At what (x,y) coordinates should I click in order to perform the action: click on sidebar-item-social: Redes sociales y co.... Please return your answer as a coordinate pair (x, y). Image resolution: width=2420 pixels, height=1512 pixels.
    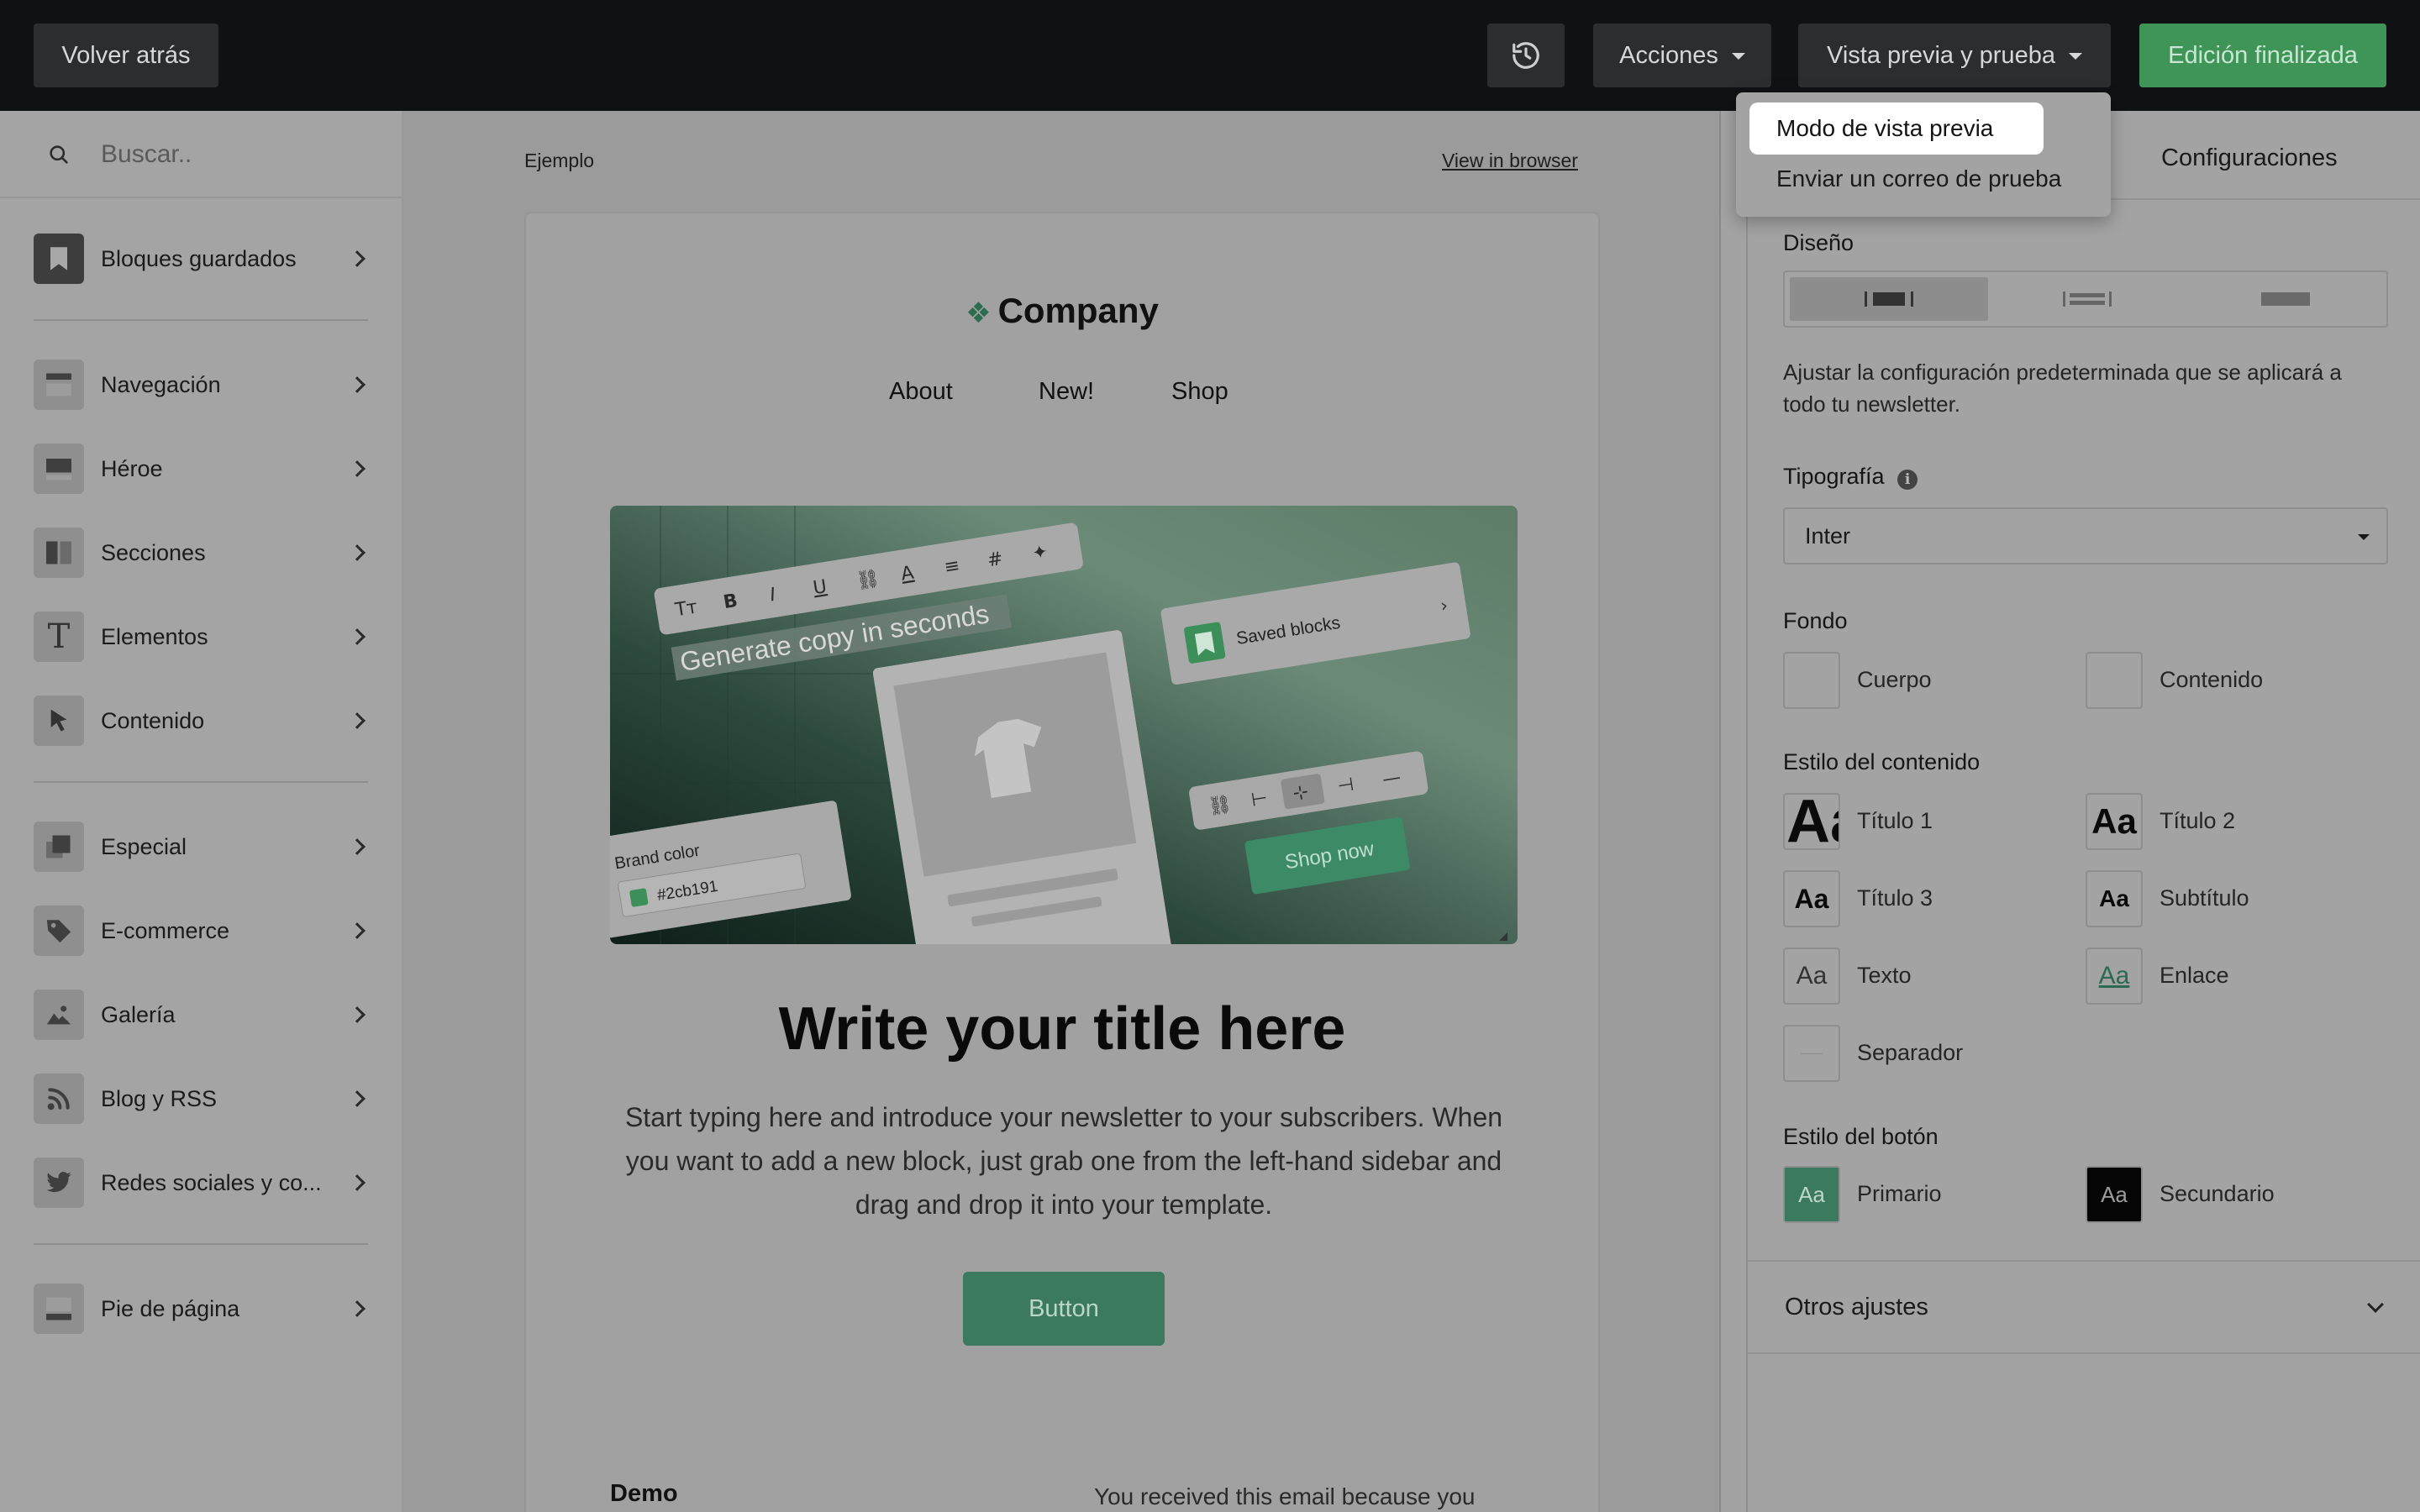
    Looking at the image, I should click on (202, 1183).